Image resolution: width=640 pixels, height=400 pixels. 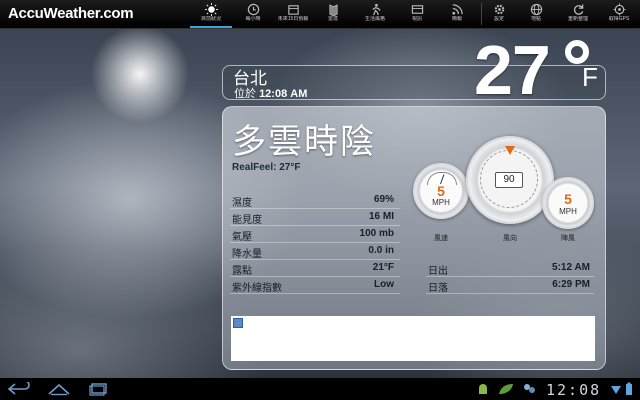 What do you see at coordinates (417, 9) in the screenshot?
I see `video-icon` at bounding box center [417, 9].